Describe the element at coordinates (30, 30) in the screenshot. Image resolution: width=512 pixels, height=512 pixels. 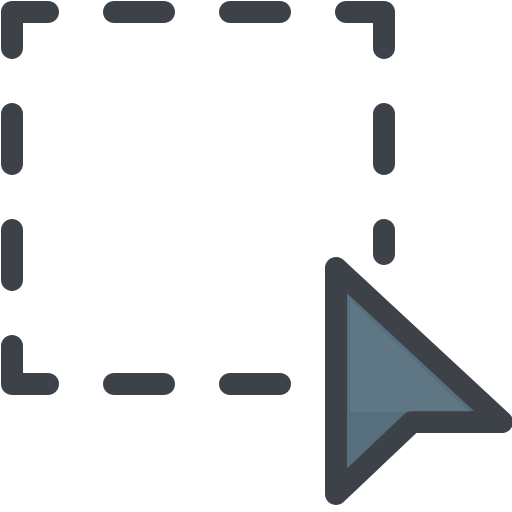
I see `marquee-corner-top-left` at that location.